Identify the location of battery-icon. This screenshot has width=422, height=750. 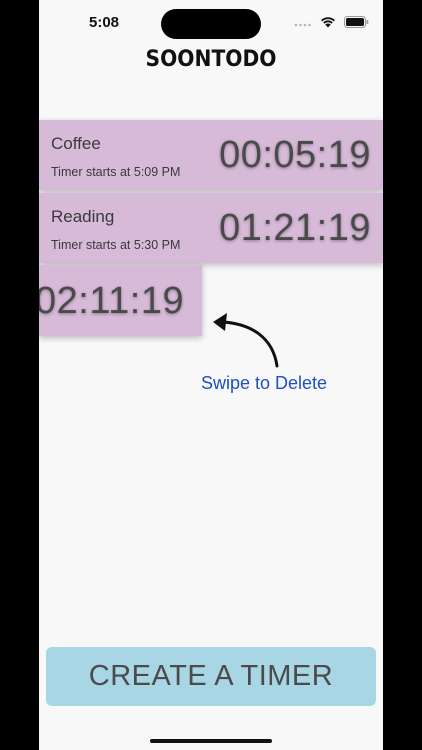
(356, 22).